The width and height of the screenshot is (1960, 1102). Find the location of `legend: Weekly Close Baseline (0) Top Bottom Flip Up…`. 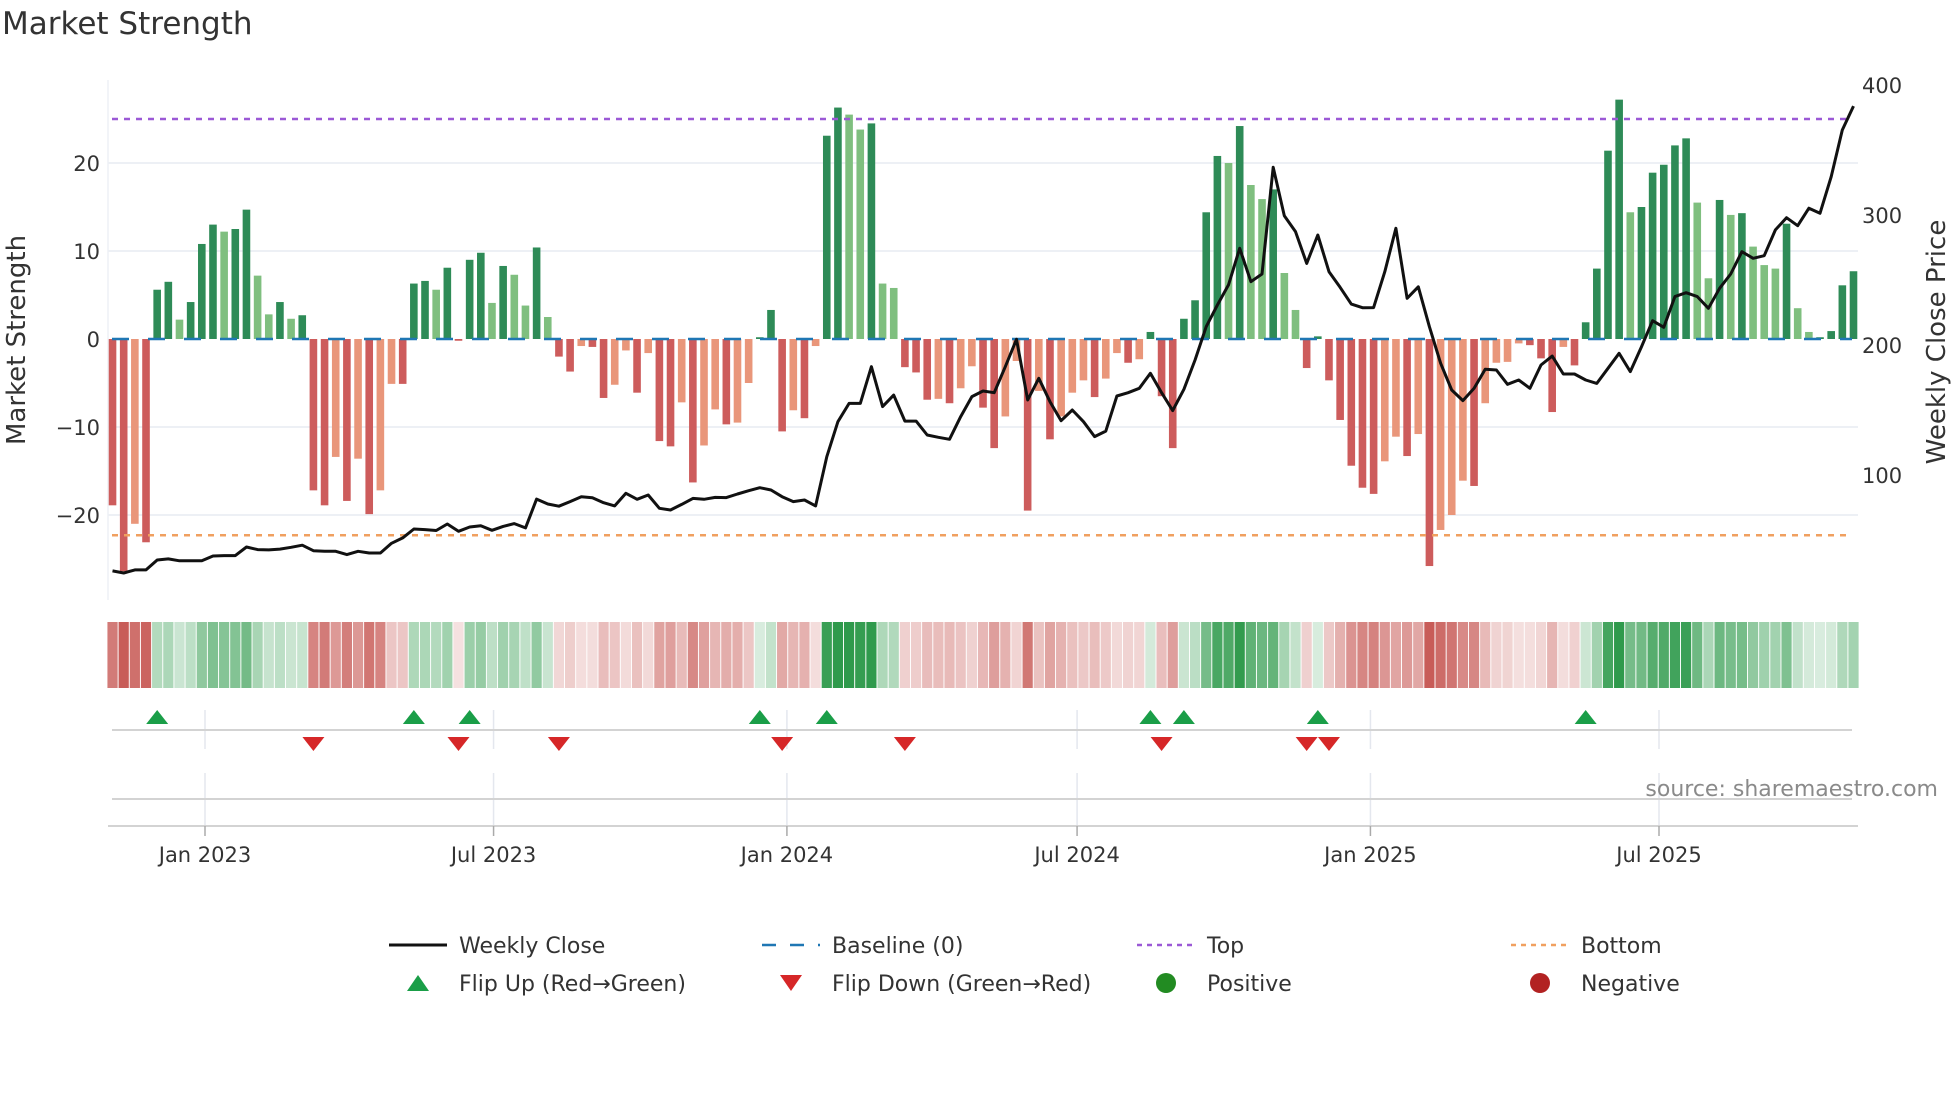

legend: Weekly Close Baseline (0) Top Bottom Flip Up… is located at coordinates (1034, 965).